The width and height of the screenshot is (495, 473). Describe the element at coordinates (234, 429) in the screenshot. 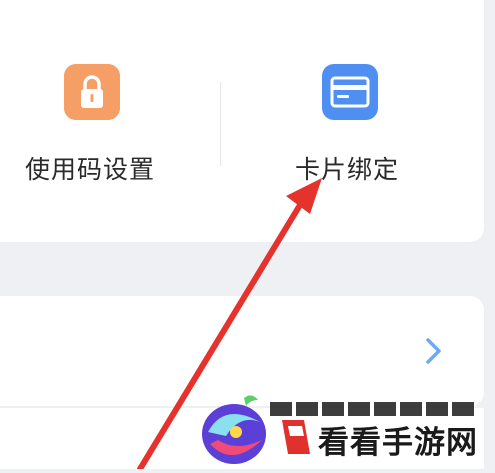

I see `watermark-logo-icon` at that location.